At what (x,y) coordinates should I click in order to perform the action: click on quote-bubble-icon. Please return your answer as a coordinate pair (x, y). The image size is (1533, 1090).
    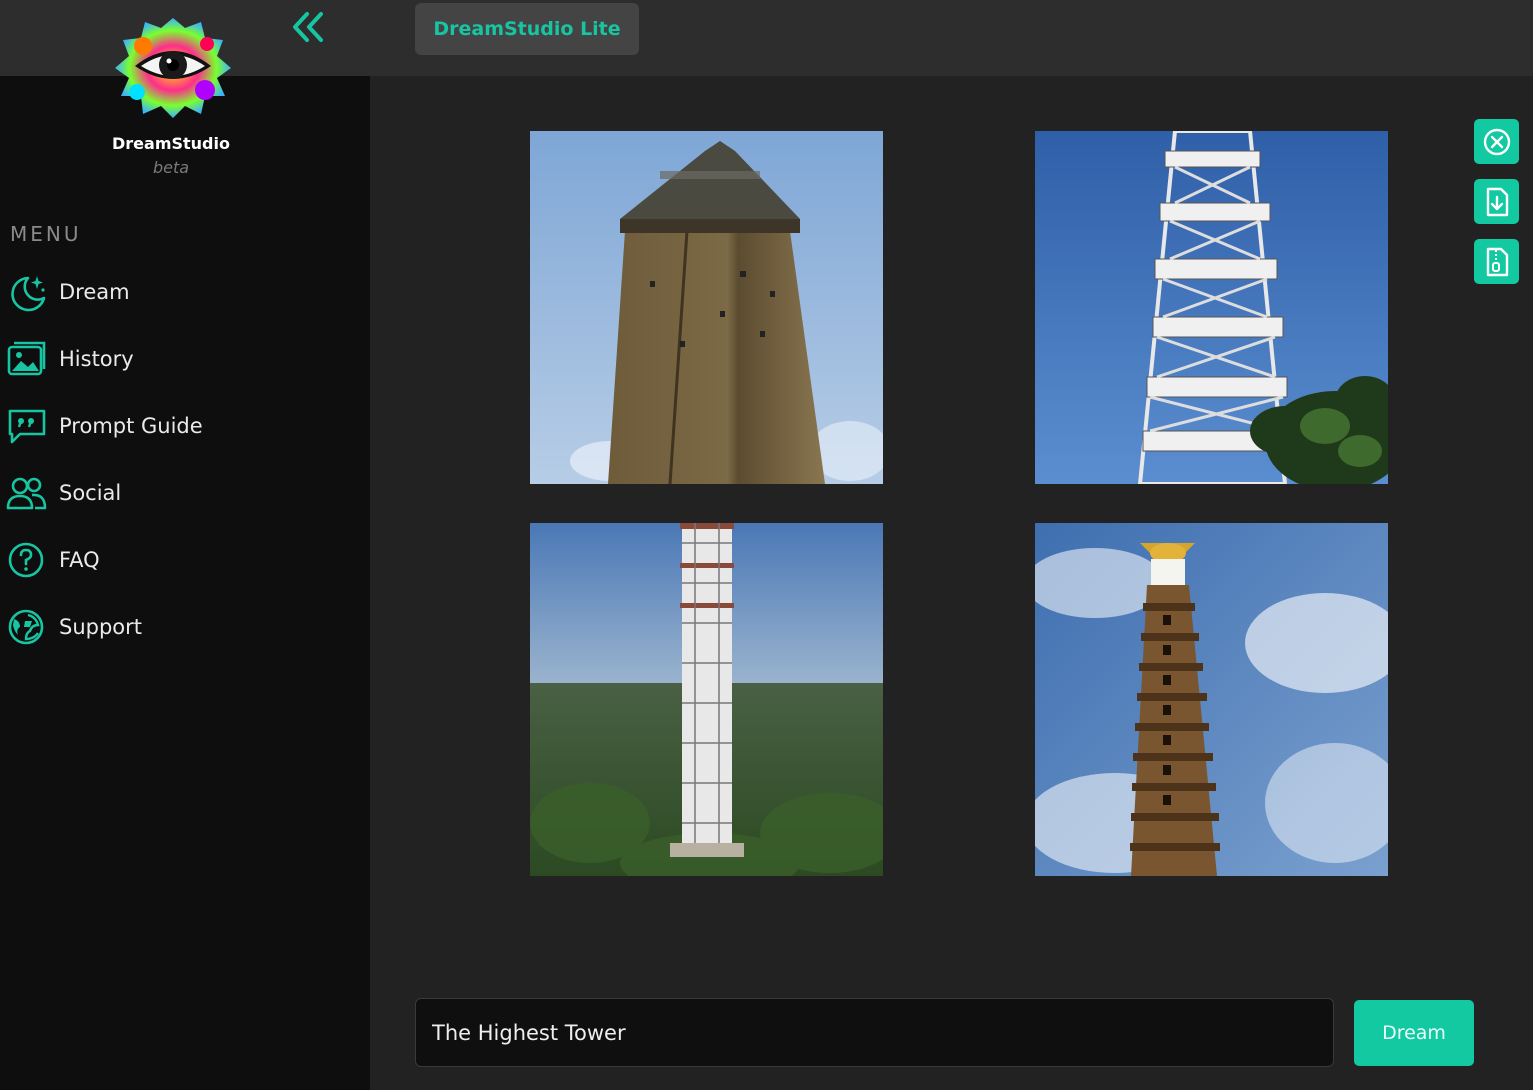
    Looking at the image, I should click on (27, 426).